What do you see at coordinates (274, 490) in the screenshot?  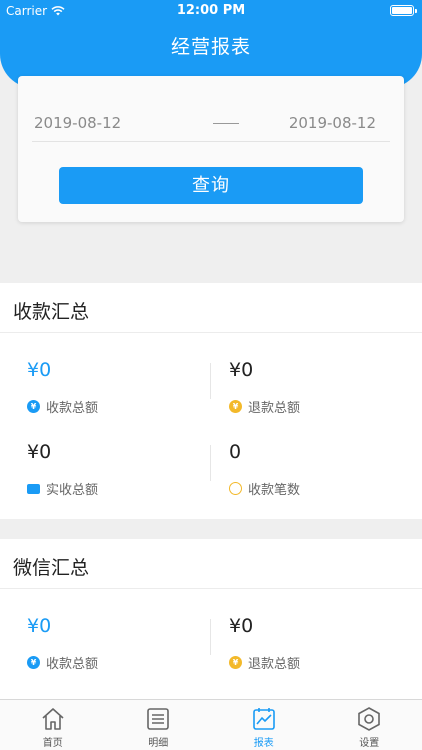 I see `amount-label: 收款笔数` at bounding box center [274, 490].